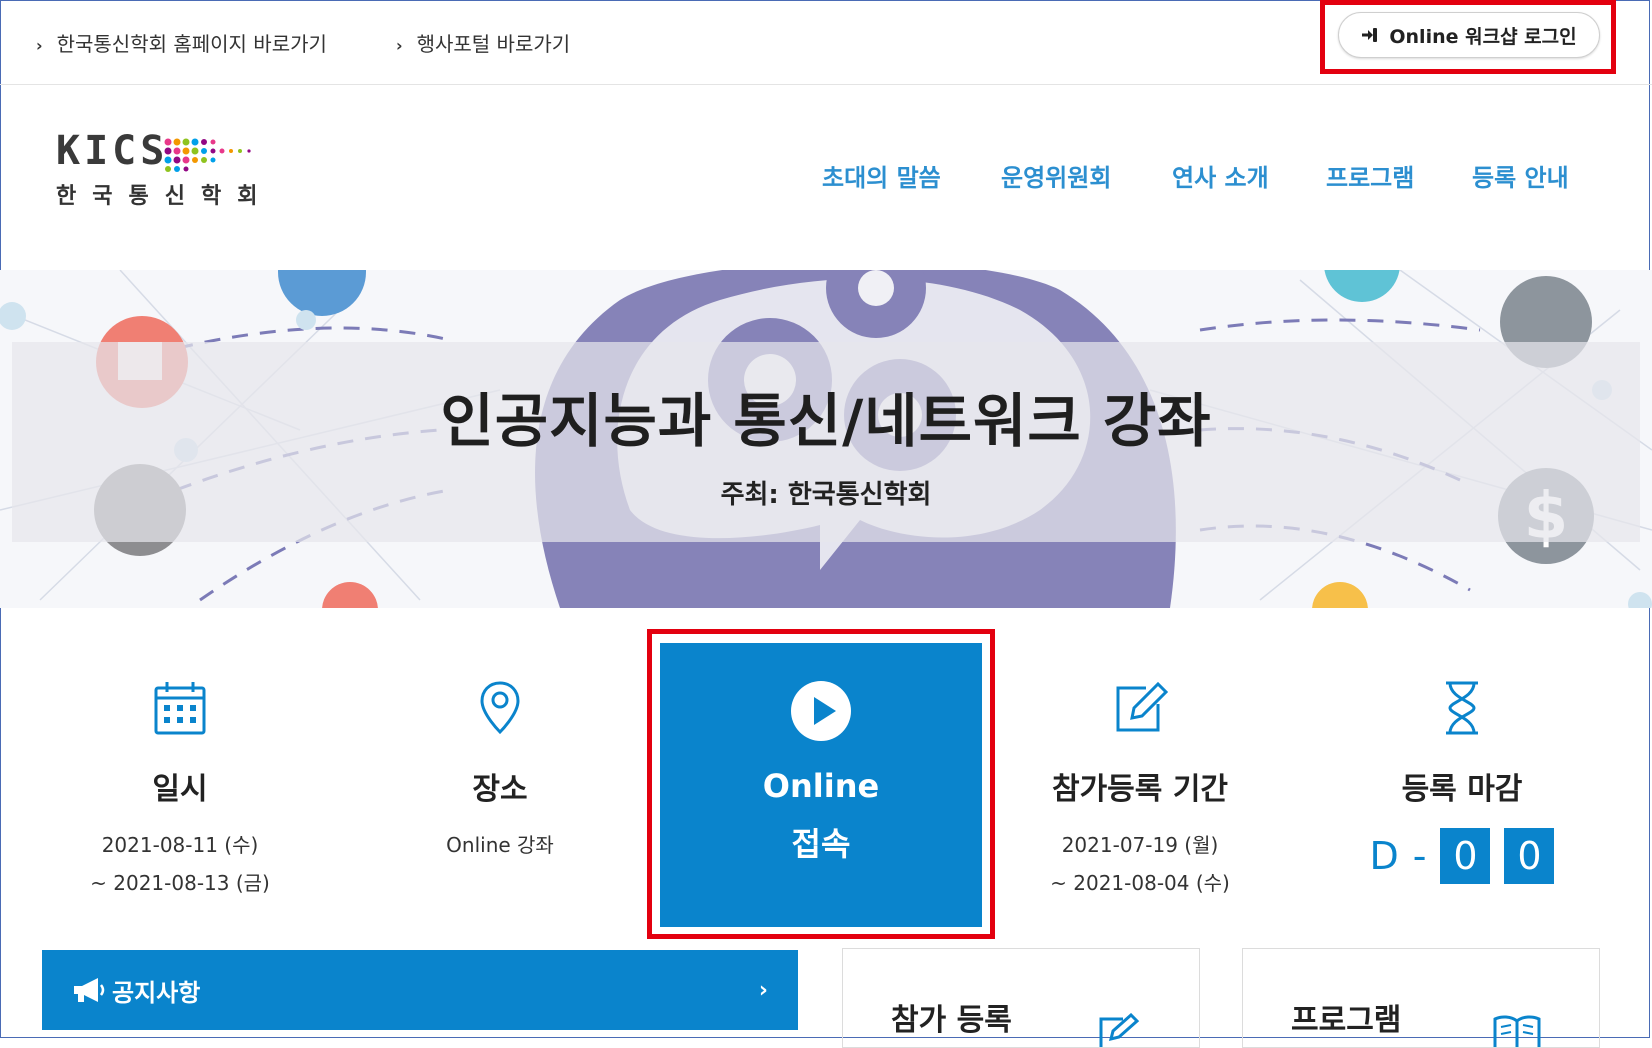 The height and width of the screenshot is (1048, 1652). What do you see at coordinates (180, 708) in the screenshot?
I see `calendar-icon` at bounding box center [180, 708].